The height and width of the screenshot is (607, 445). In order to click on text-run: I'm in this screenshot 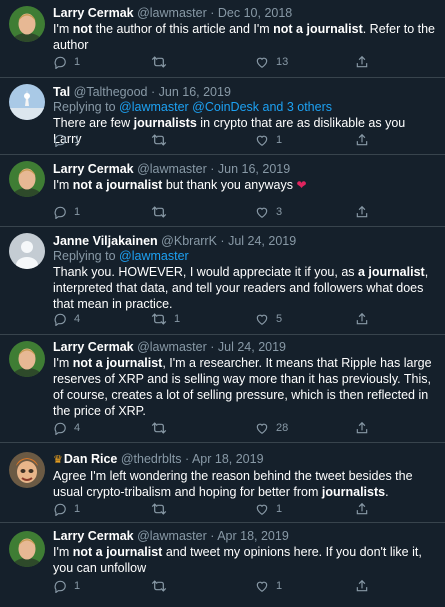, I will do `click(63, 363)`.